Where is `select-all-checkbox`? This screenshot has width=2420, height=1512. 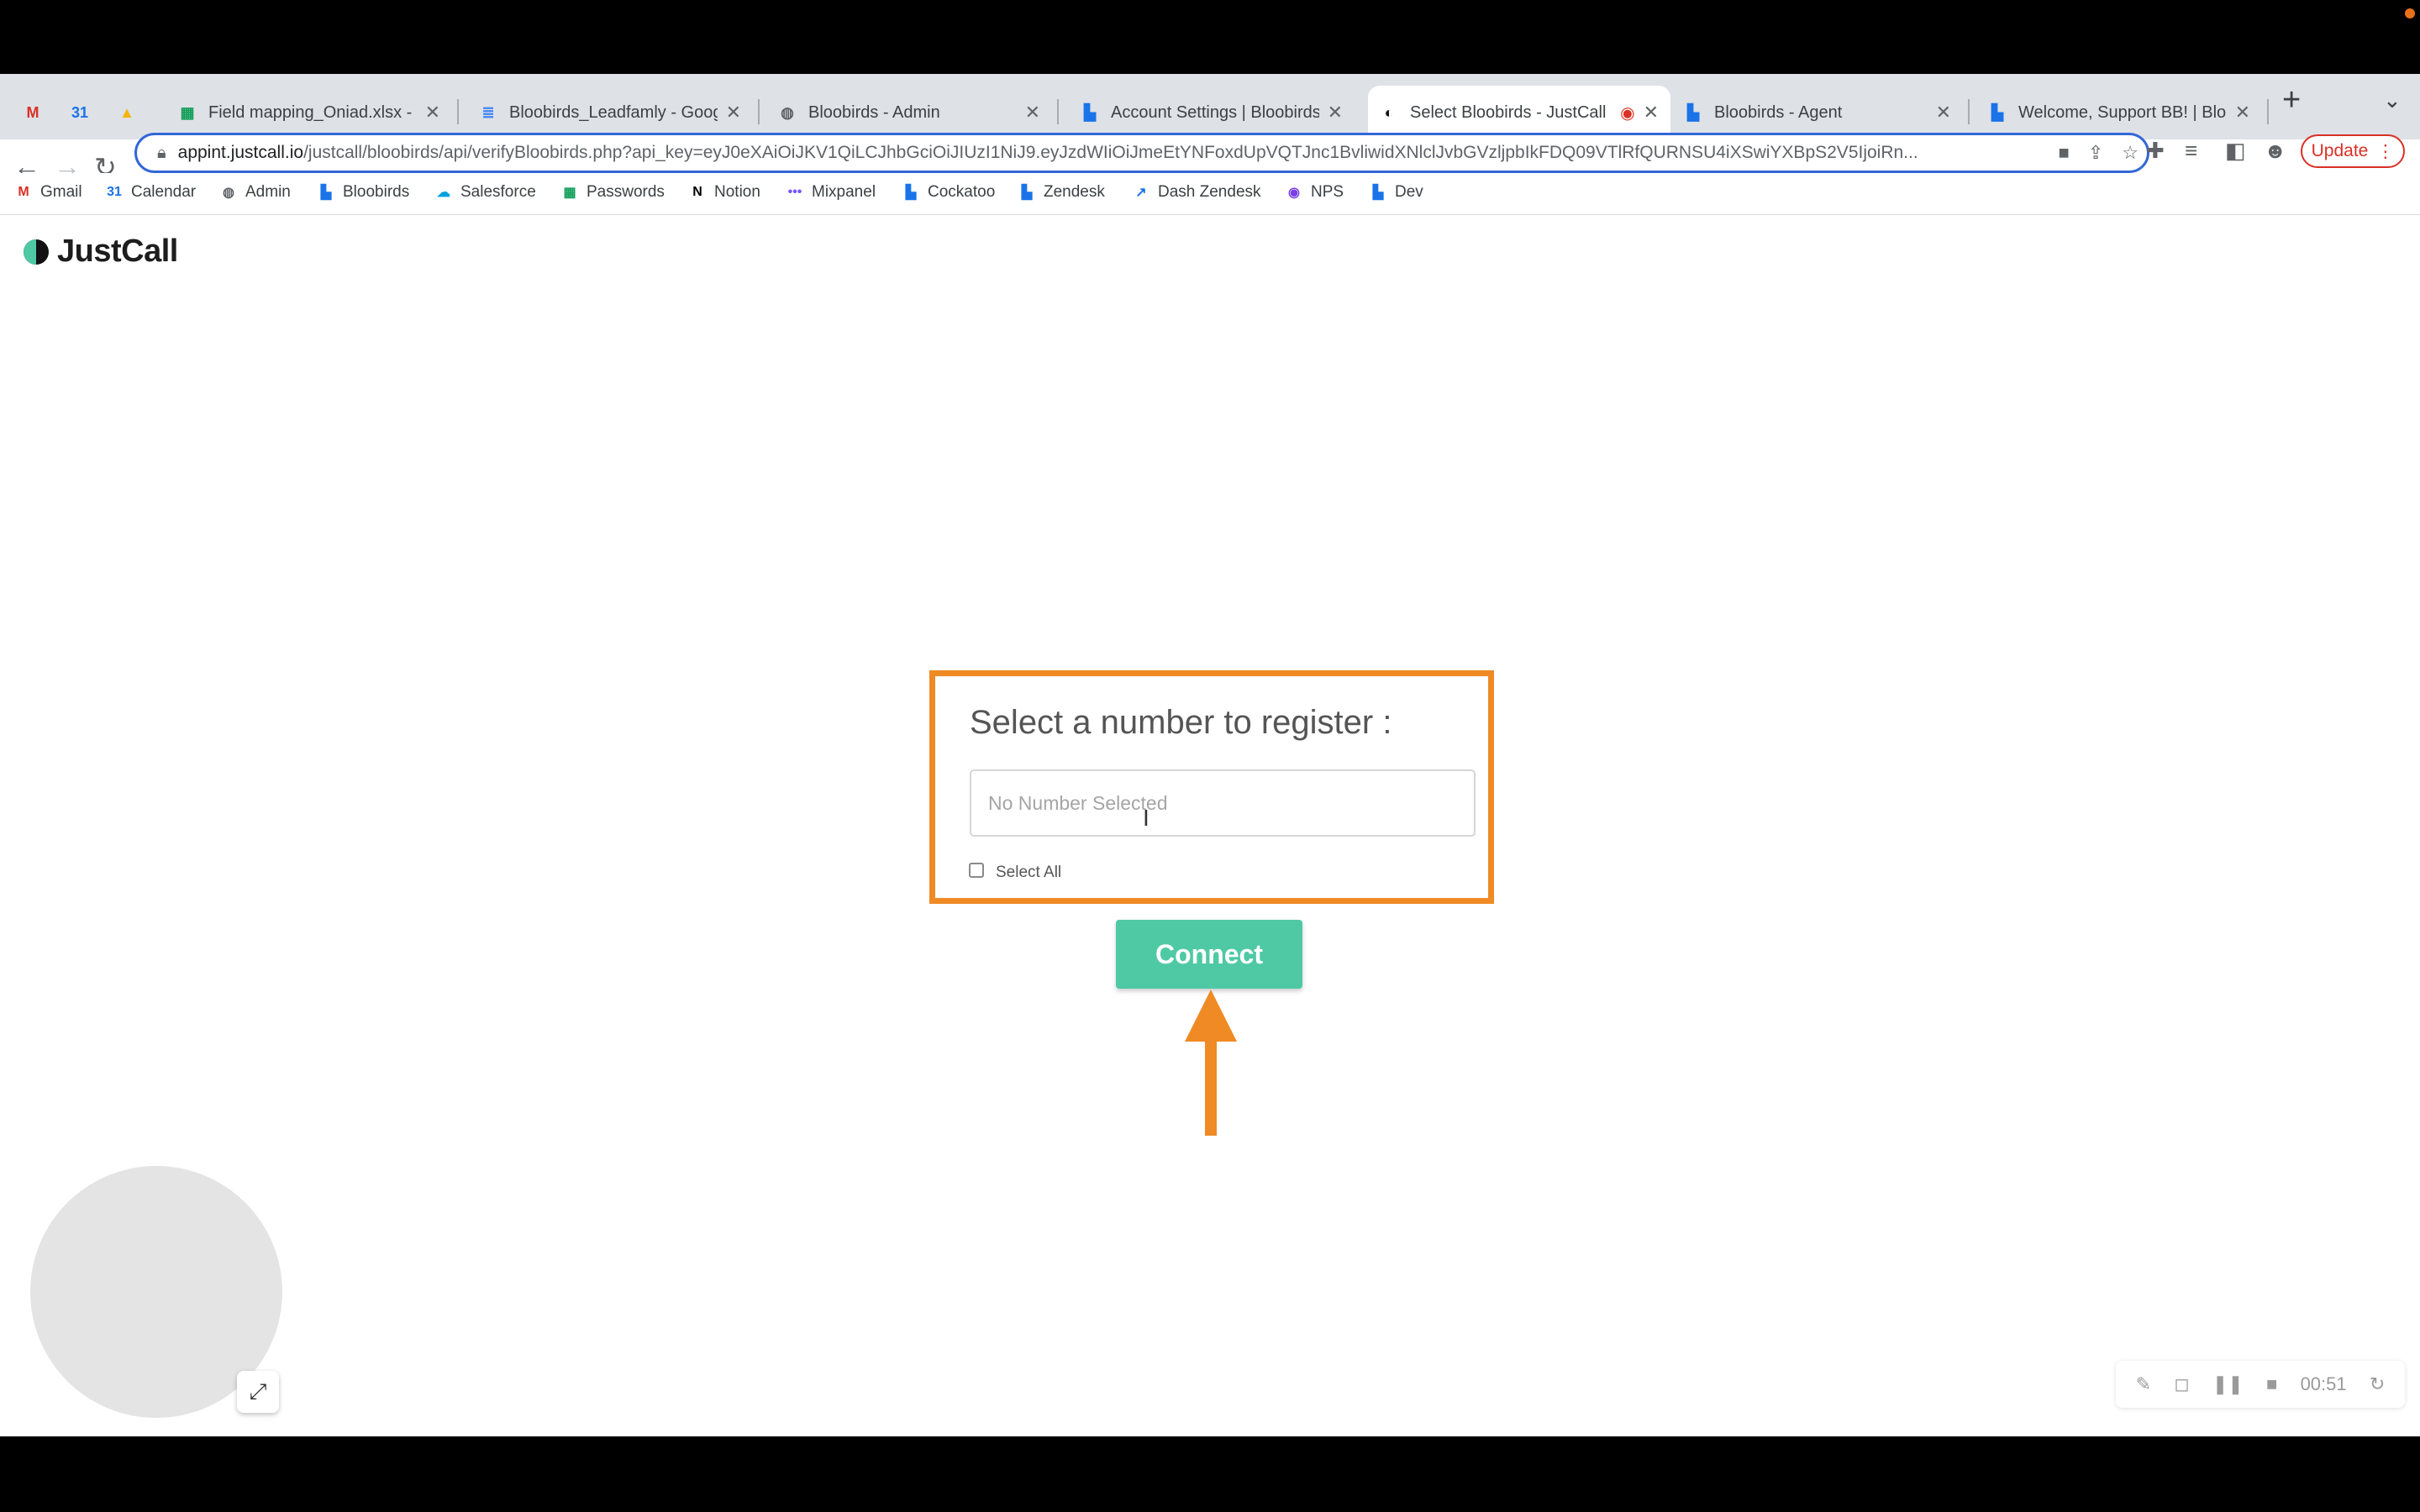 select-all-checkbox is located at coordinates (976, 870).